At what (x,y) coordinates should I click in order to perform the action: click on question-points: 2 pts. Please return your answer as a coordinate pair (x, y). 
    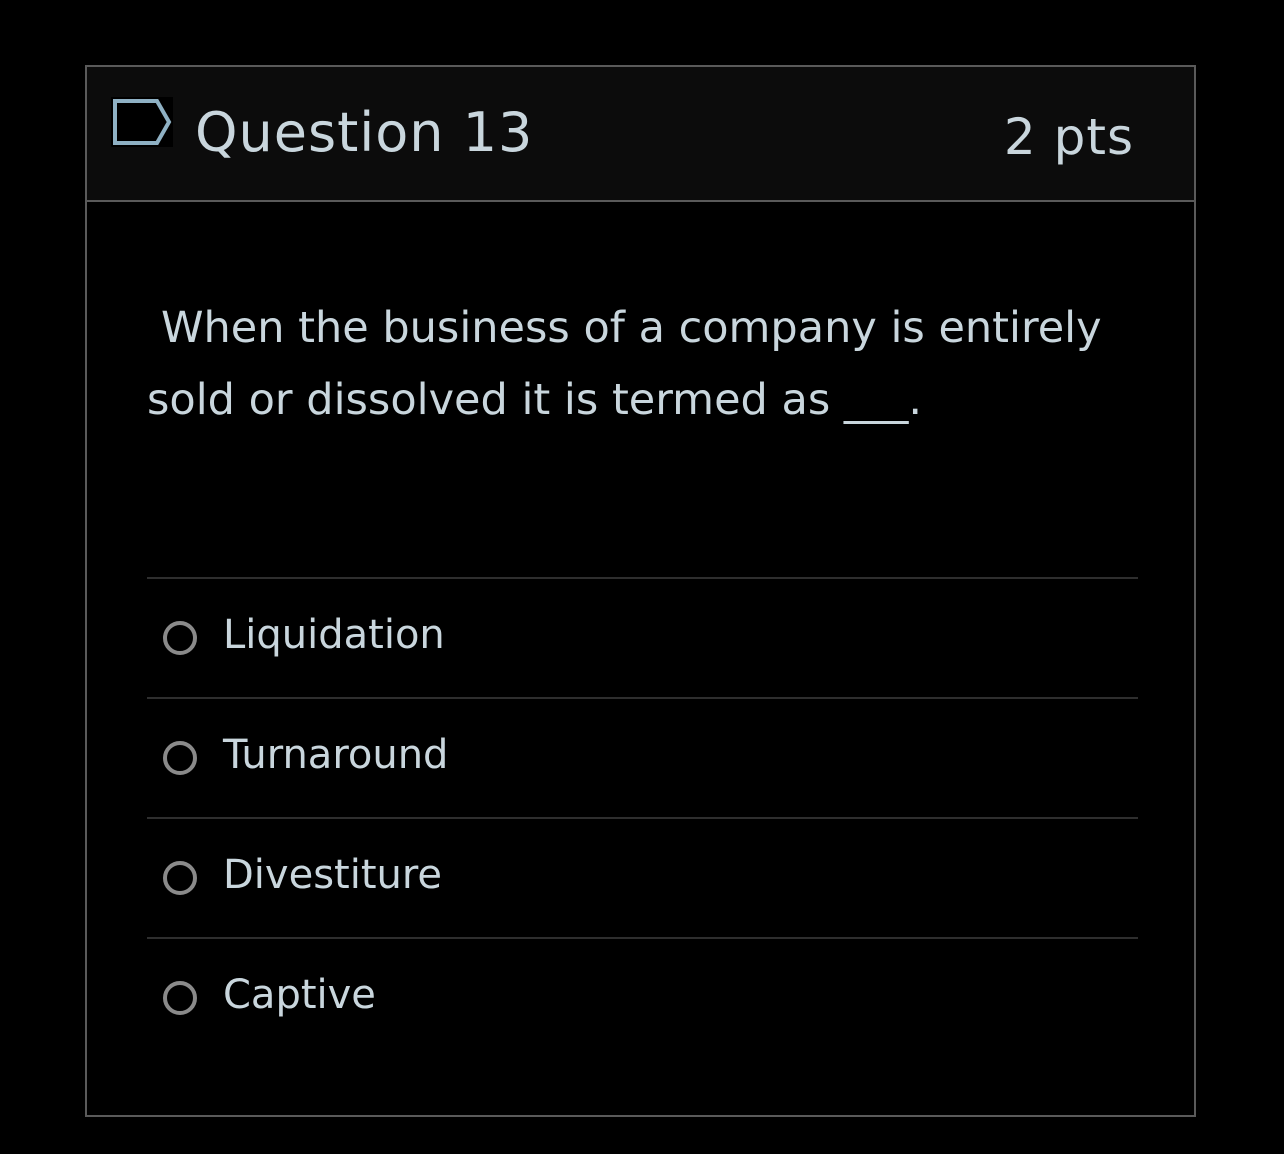
    Looking at the image, I should click on (1068, 137).